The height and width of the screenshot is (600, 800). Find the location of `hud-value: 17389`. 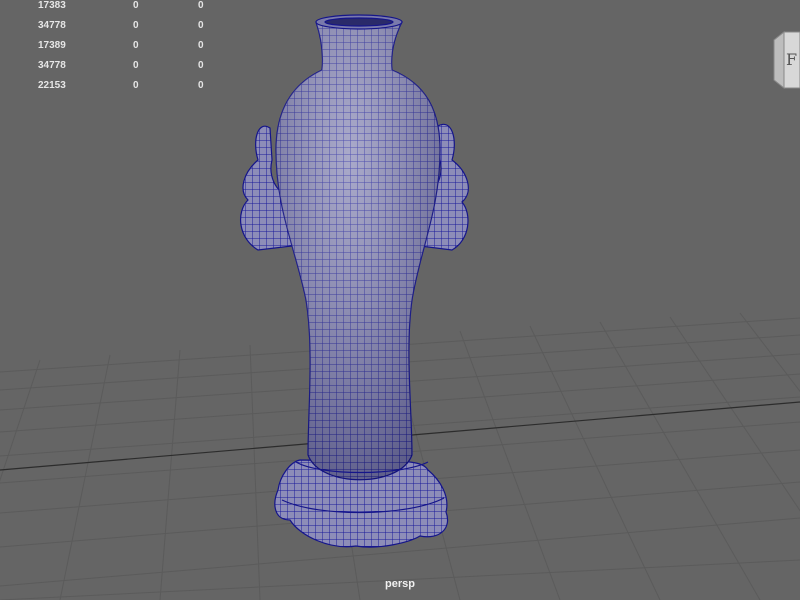

hud-value: 17389 is located at coordinates (52, 45).